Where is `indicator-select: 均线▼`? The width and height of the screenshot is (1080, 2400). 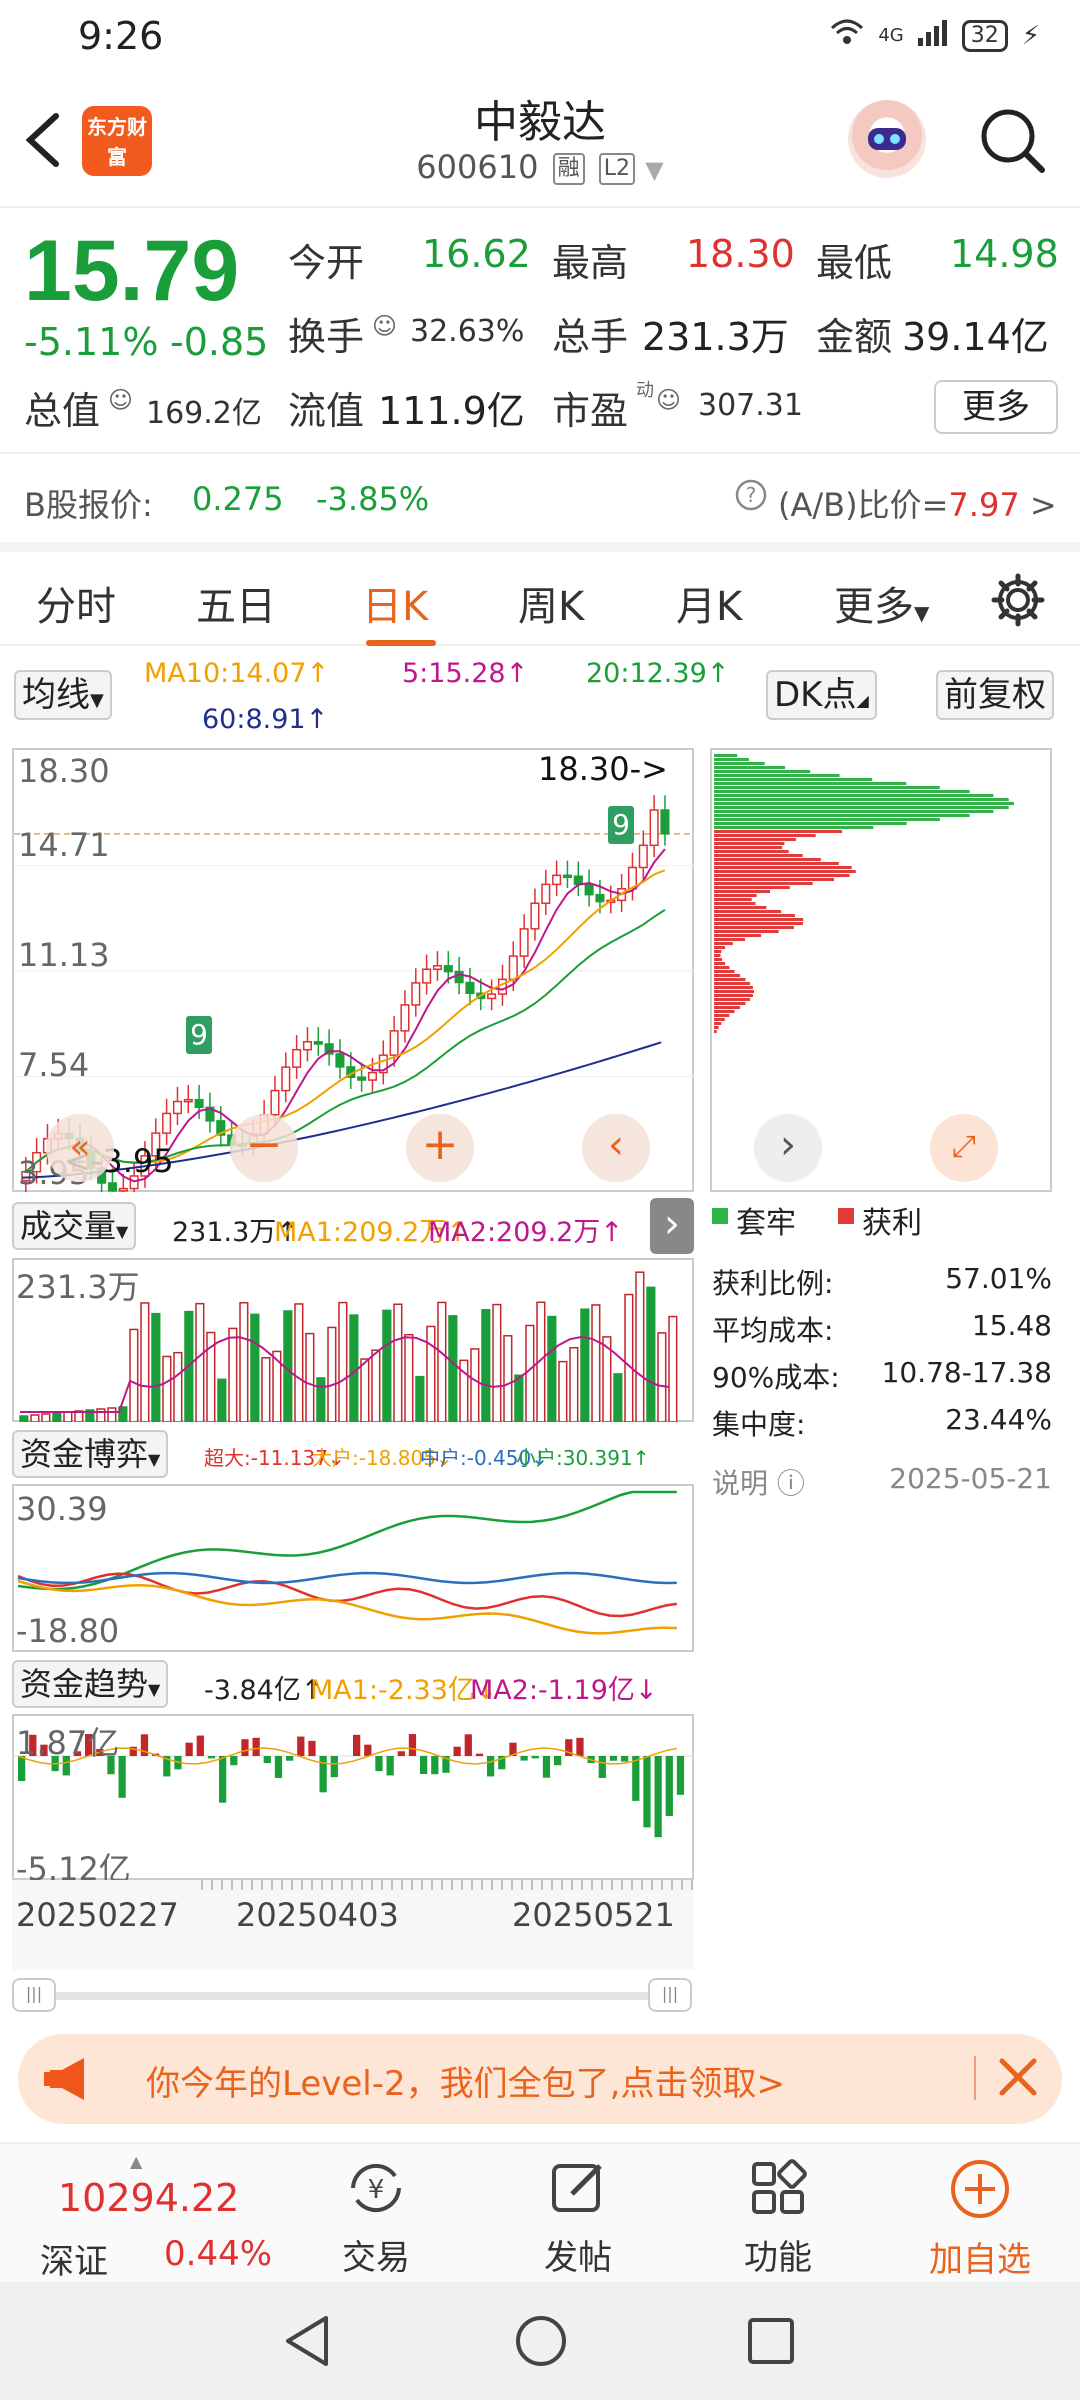
indicator-select: 均线▼ is located at coordinates (63, 695).